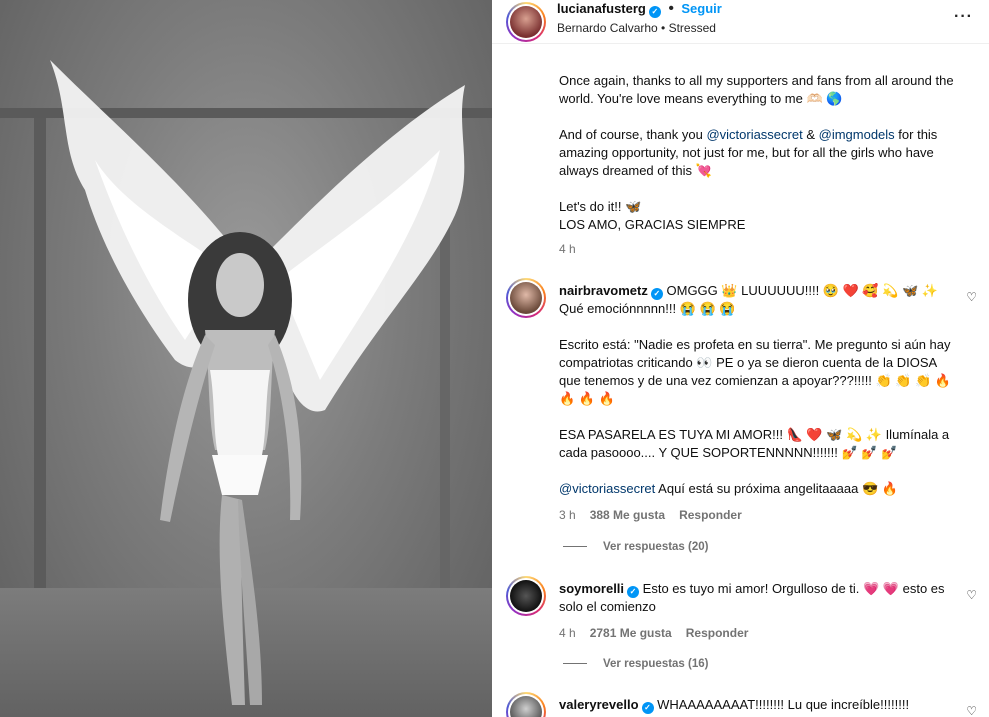  Describe the element at coordinates (754, 633) in the screenshot. I see `comment-meta: 4 h 2781 Me gusta Responder` at that location.